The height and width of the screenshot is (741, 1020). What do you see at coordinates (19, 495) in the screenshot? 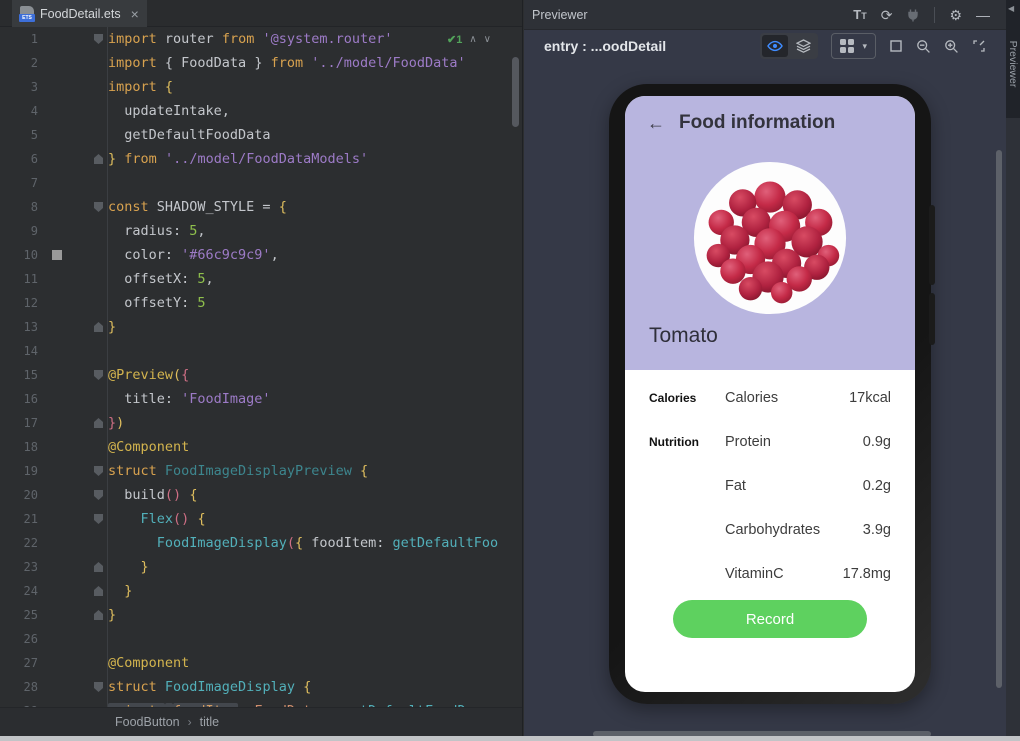
I see `line-number: 20` at bounding box center [19, 495].